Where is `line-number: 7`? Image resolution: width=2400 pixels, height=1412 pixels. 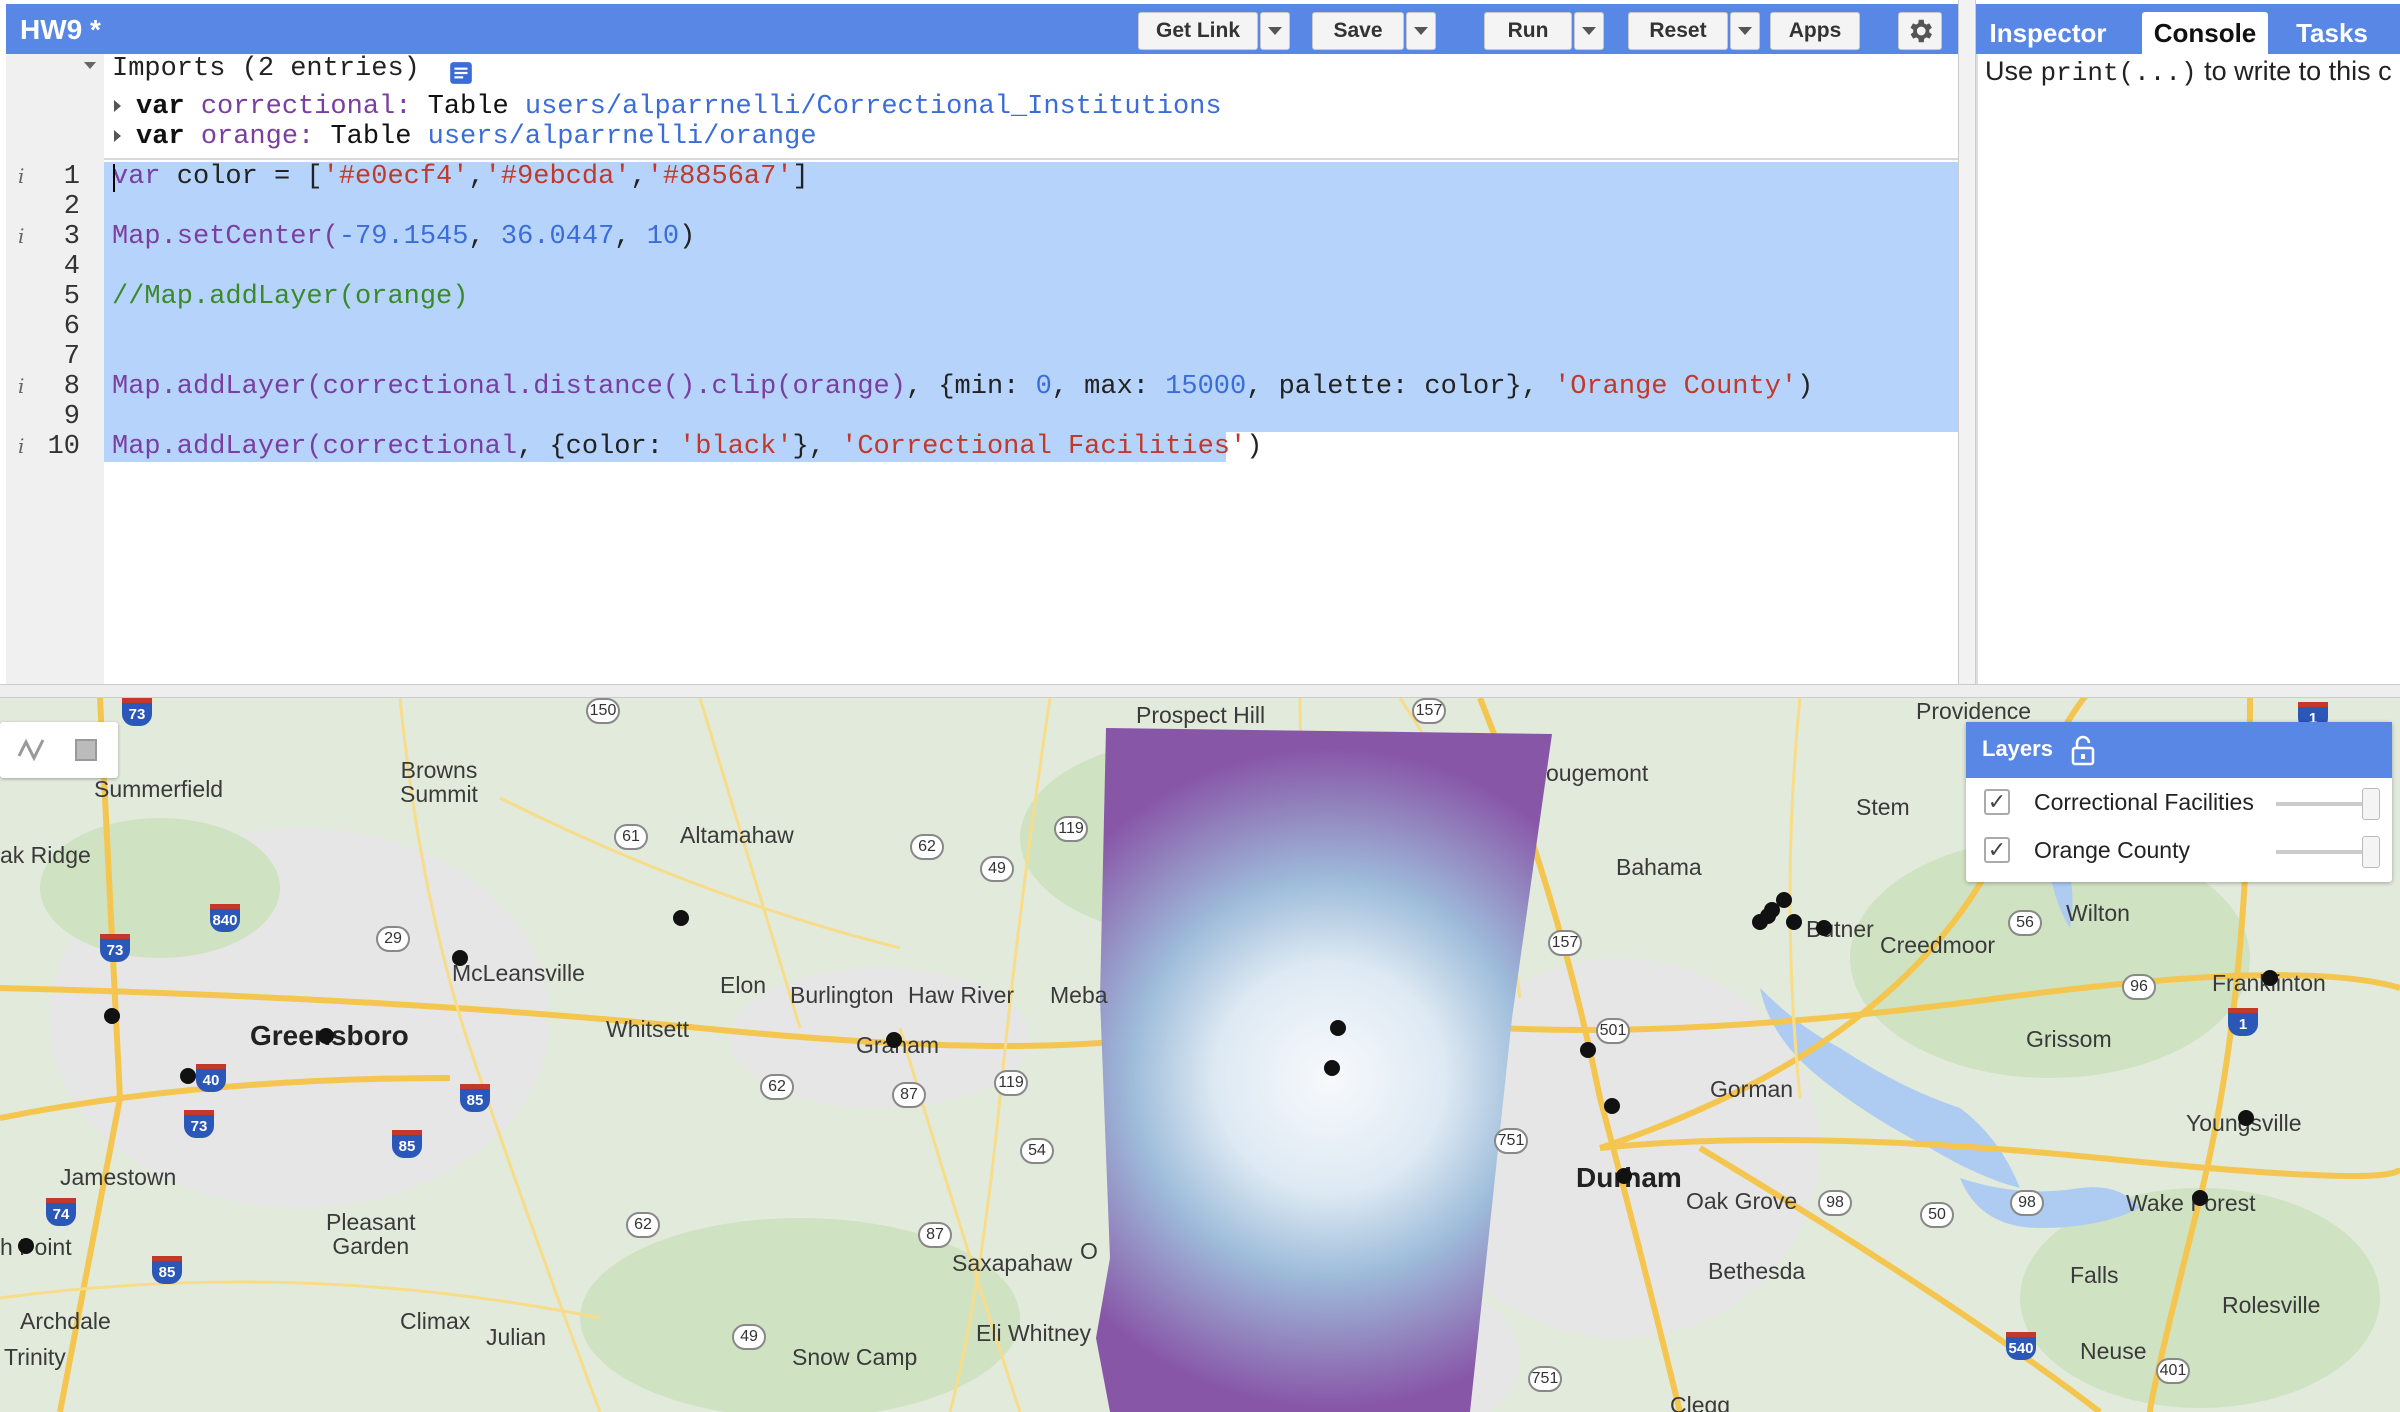
line-number: 7 is located at coordinates (60, 357).